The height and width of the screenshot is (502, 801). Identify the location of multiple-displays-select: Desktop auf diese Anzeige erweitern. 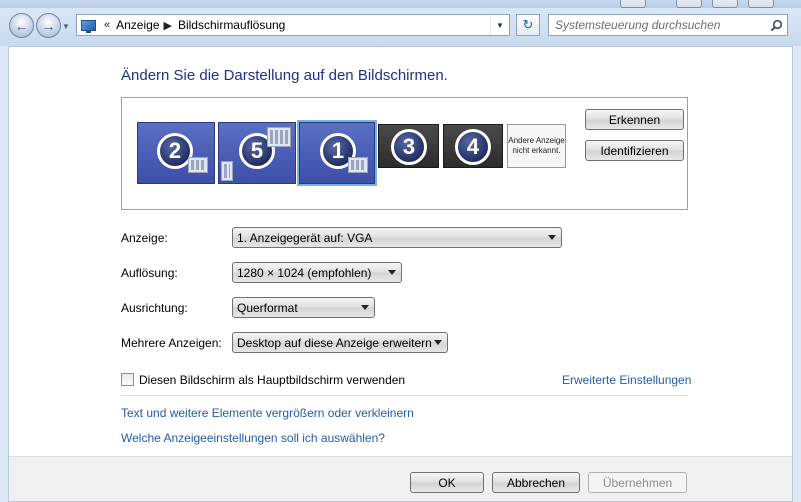
(340, 342).